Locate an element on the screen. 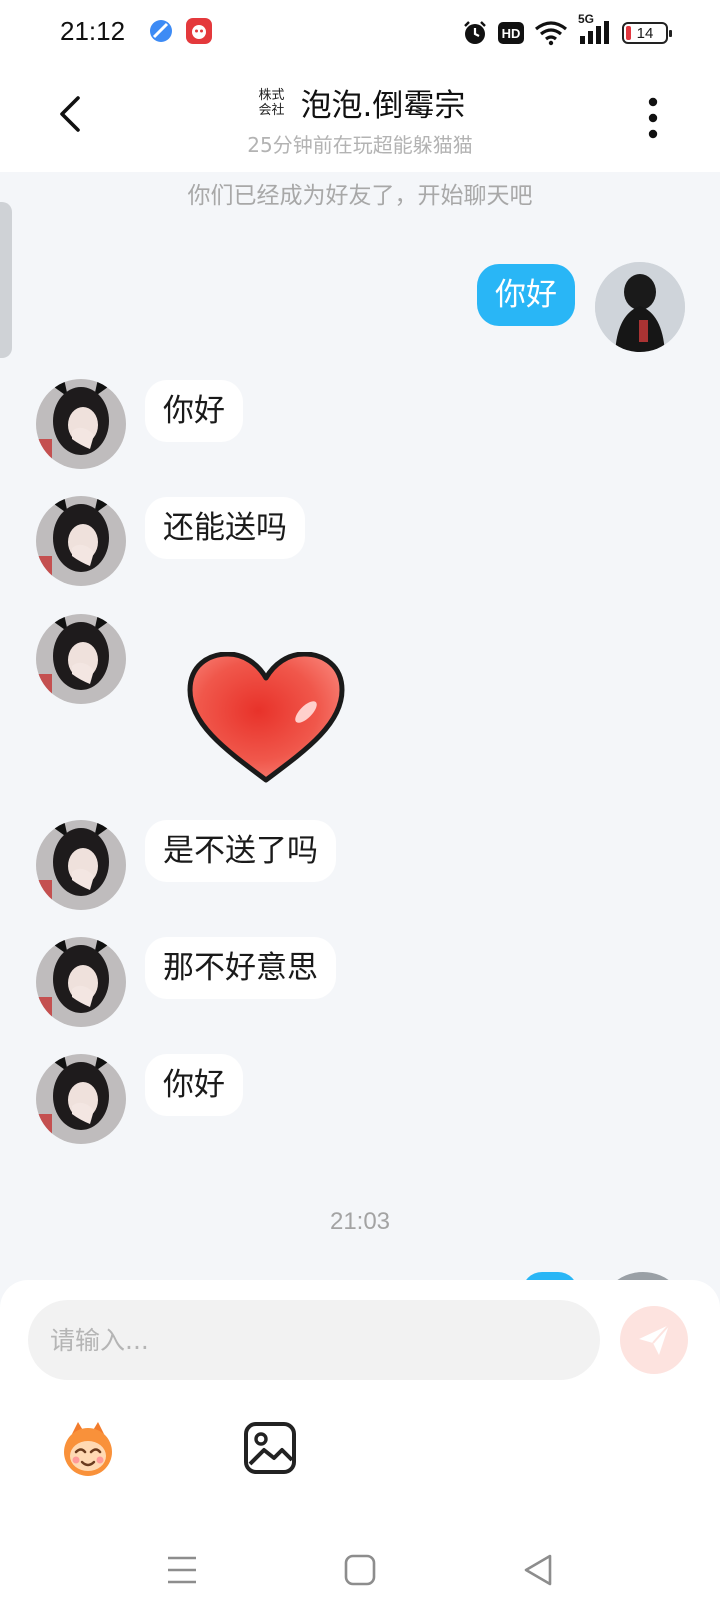 The width and height of the screenshot is (720, 1612). my-avatar is located at coordinates (640, 307).